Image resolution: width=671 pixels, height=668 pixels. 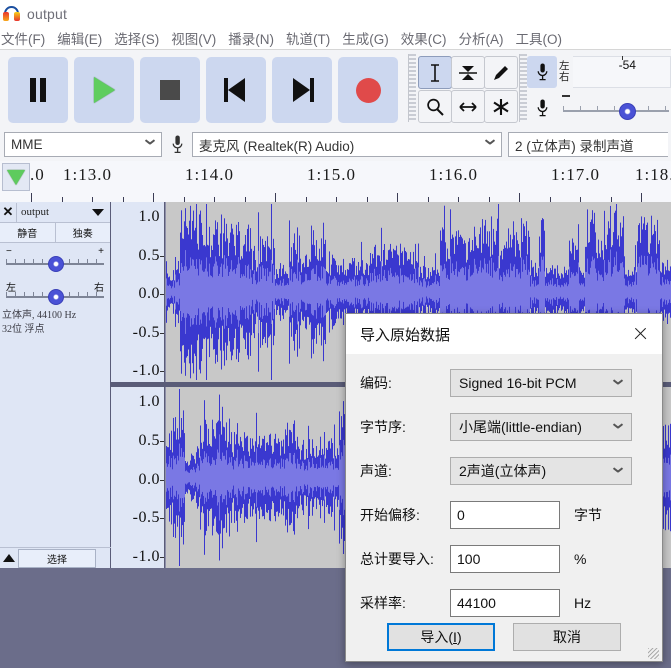 I want to click on dialog-unit-4: %, so click(x=580, y=559).